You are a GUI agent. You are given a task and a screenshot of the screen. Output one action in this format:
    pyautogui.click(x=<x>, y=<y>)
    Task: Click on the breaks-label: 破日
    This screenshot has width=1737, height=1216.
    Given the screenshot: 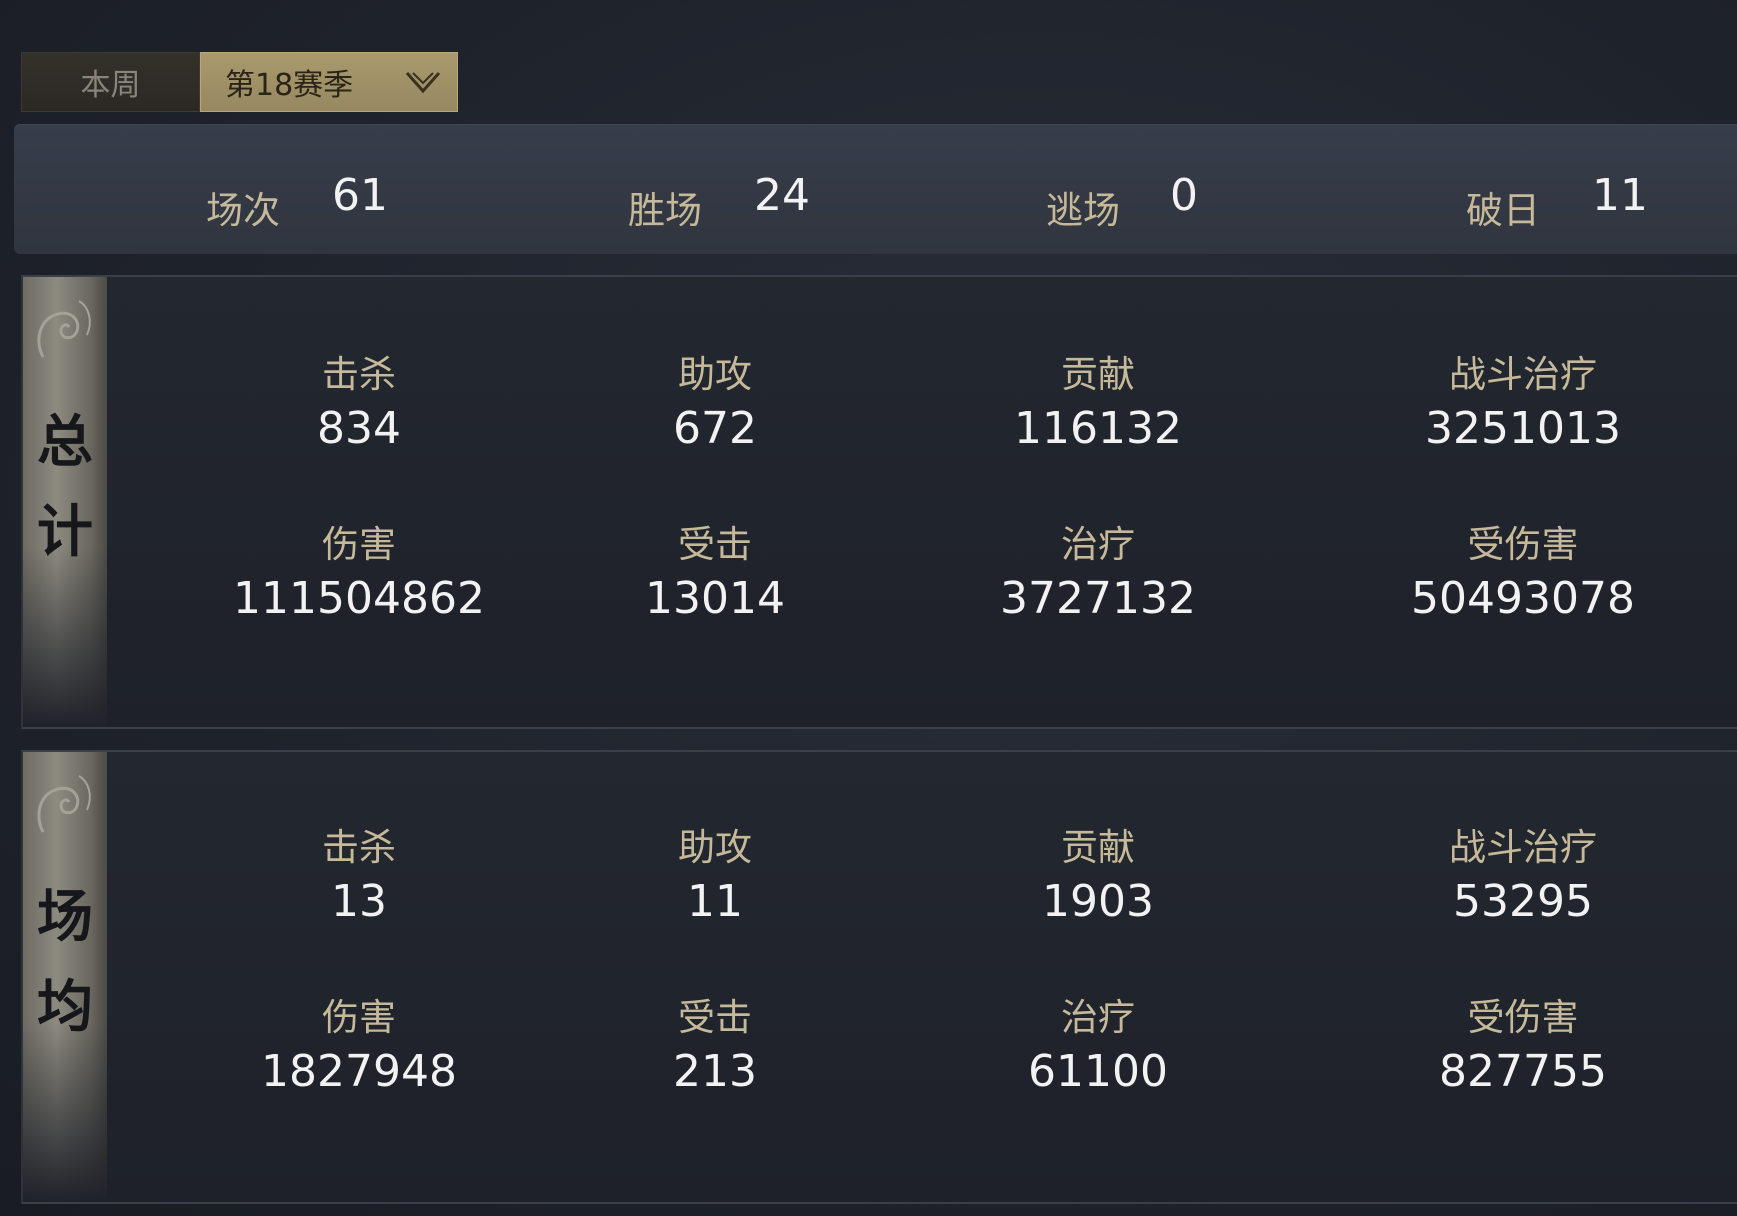 What is the action you would take?
    pyautogui.click(x=1503, y=210)
    